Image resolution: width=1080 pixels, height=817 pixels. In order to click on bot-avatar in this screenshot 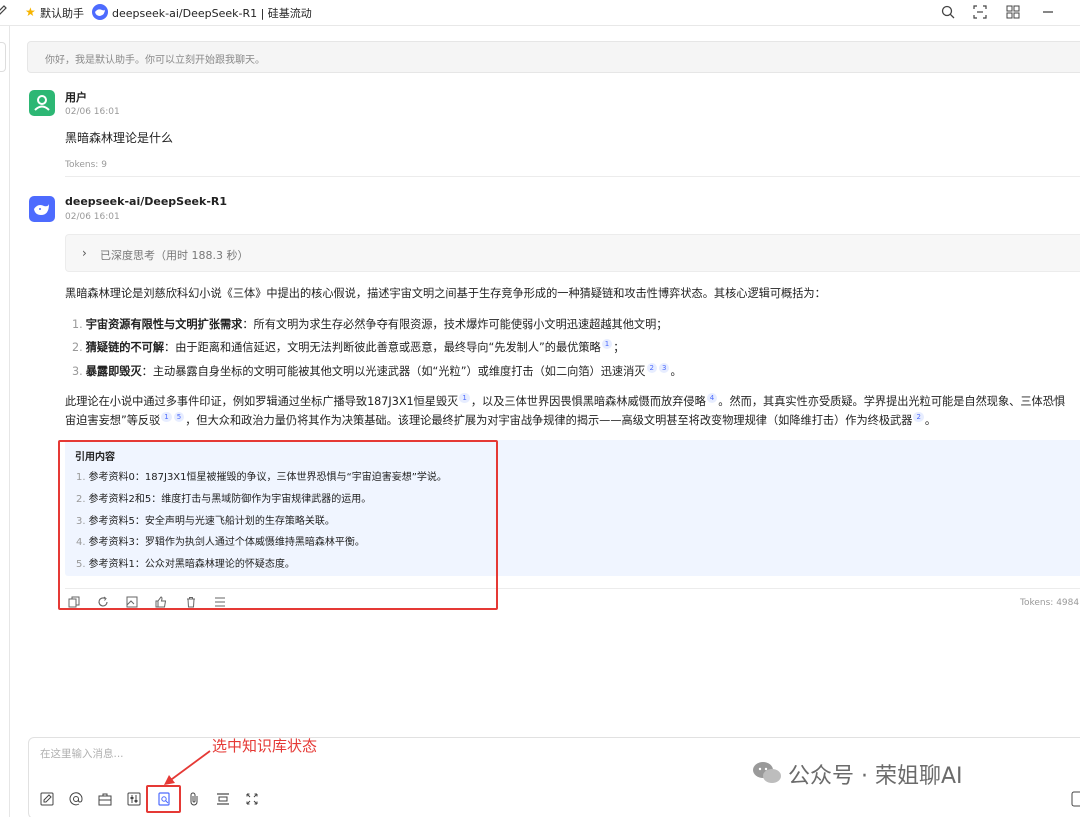, I will do `click(42, 209)`.